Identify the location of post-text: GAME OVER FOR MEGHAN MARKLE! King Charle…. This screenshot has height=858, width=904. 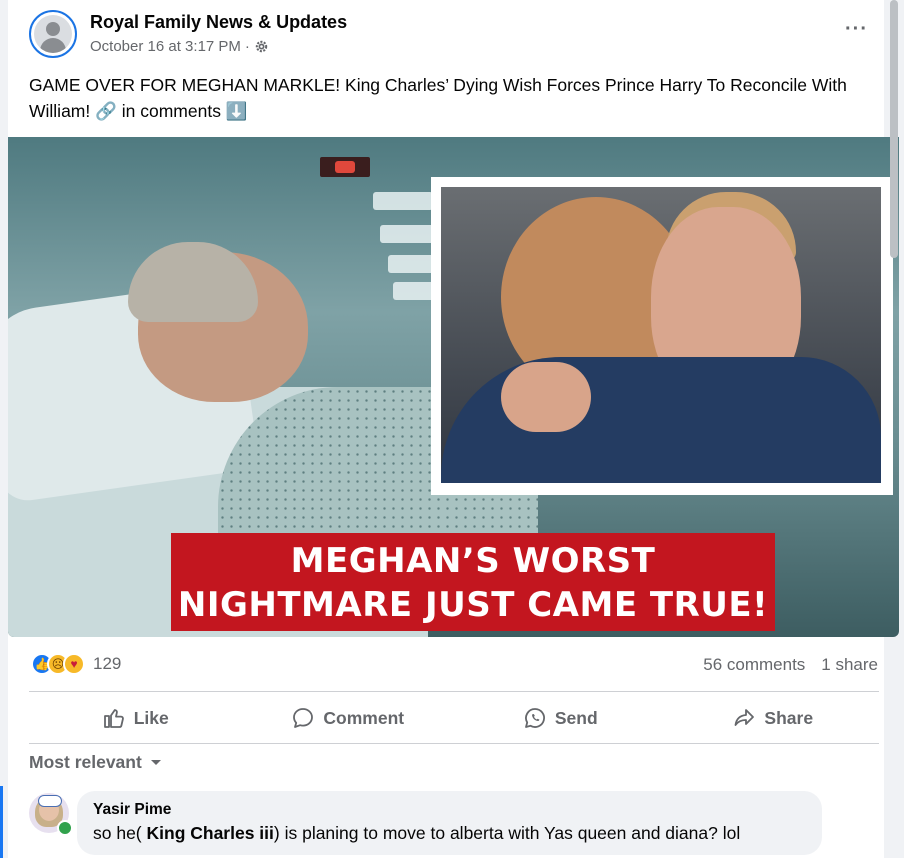
(438, 98).